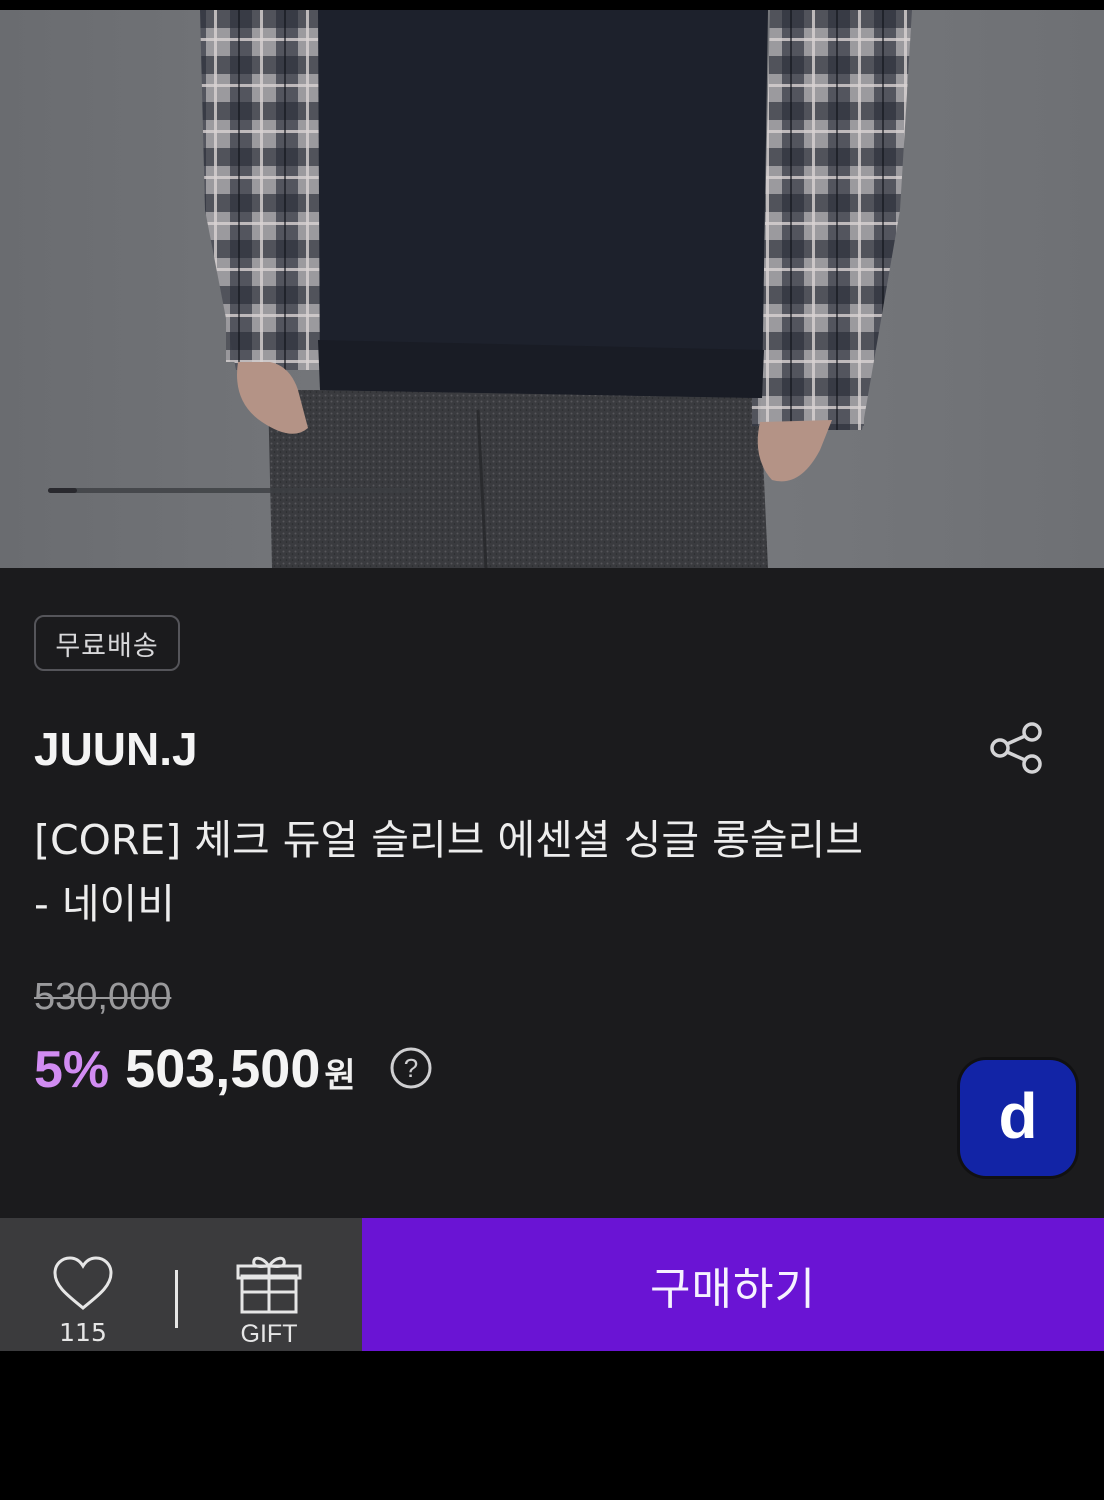  I want to click on free-shipping-badge: 무료배송, so click(107, 643).